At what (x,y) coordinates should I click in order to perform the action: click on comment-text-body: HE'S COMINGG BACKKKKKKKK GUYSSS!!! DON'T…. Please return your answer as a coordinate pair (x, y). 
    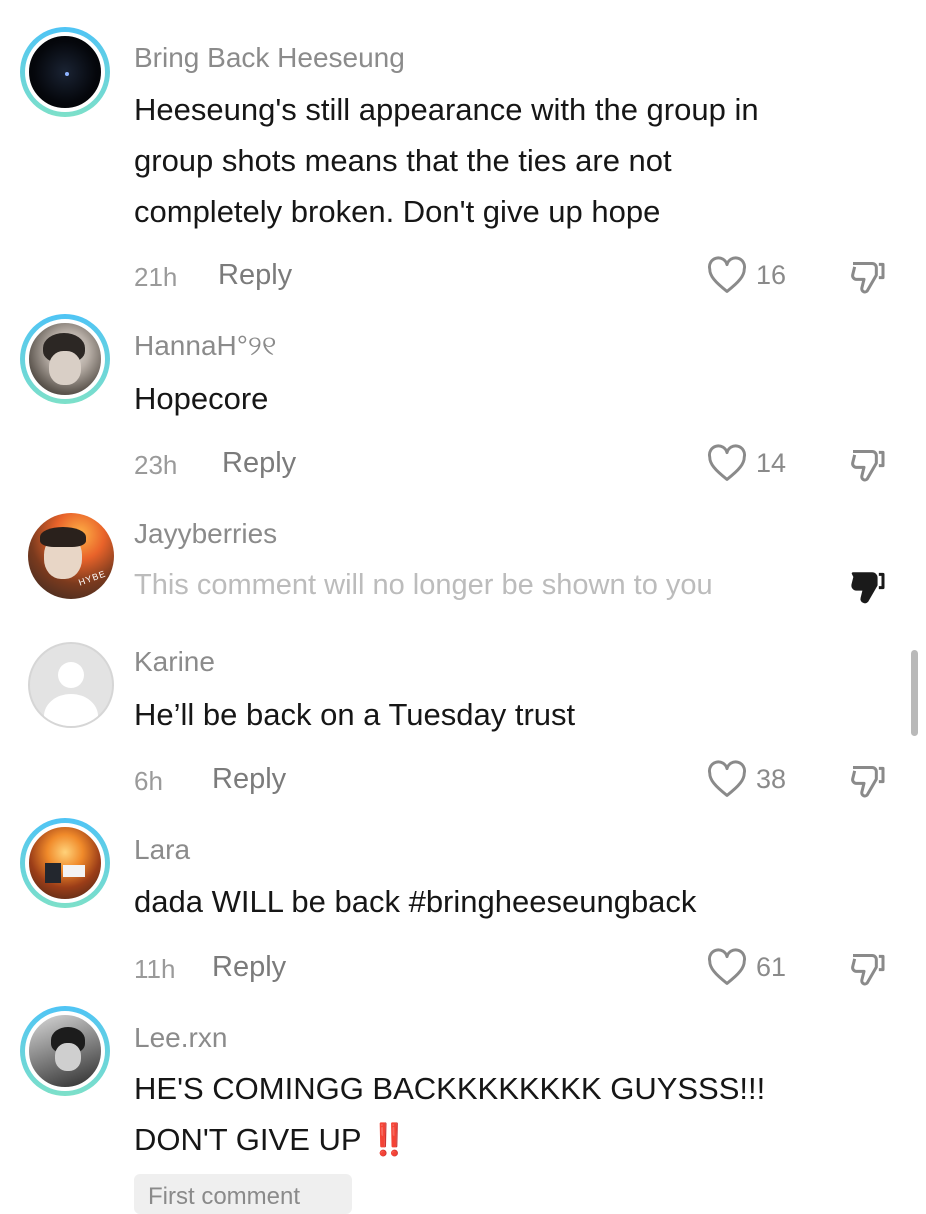
    Looking at the image, I should click on (450, 1114).